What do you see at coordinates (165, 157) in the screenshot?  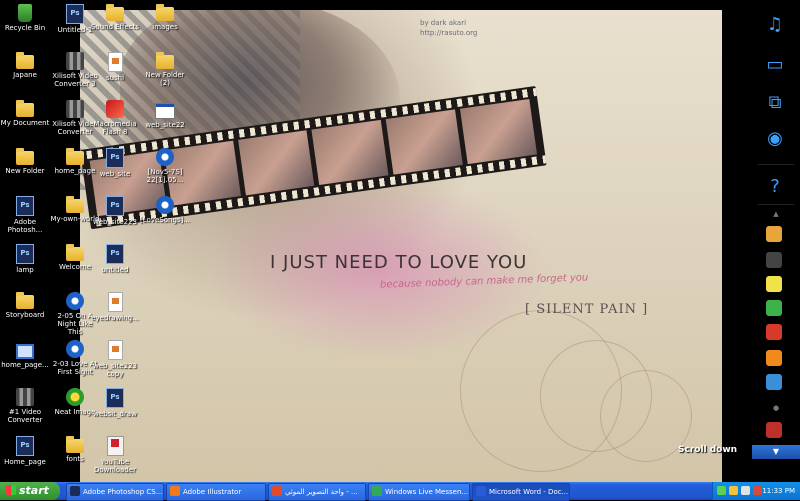 I see `media-icon` at bounding box center [165, 157].